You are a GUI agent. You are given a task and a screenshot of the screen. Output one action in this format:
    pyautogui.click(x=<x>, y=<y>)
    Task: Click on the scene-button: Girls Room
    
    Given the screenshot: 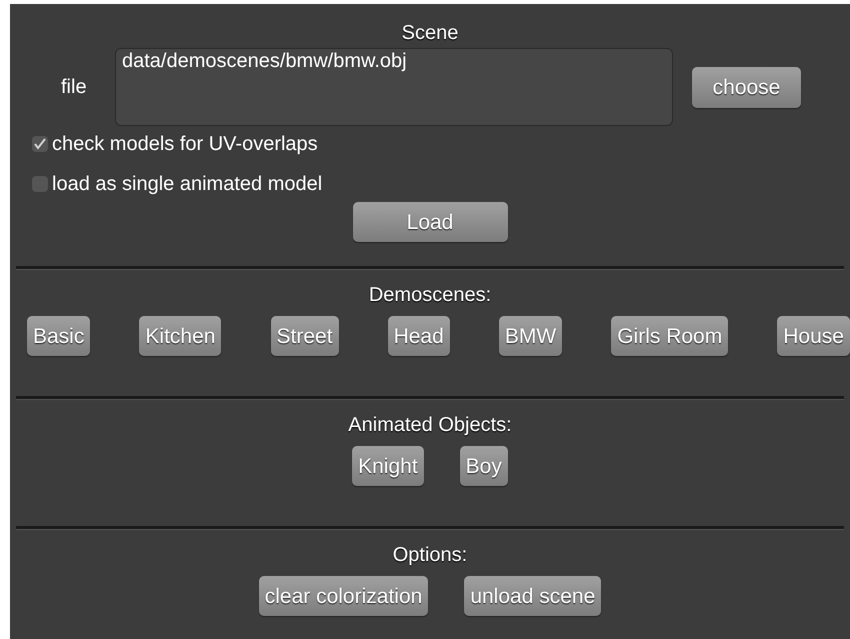 What is the action you would take?
    pyautogui.click(x=669, y=336)
    